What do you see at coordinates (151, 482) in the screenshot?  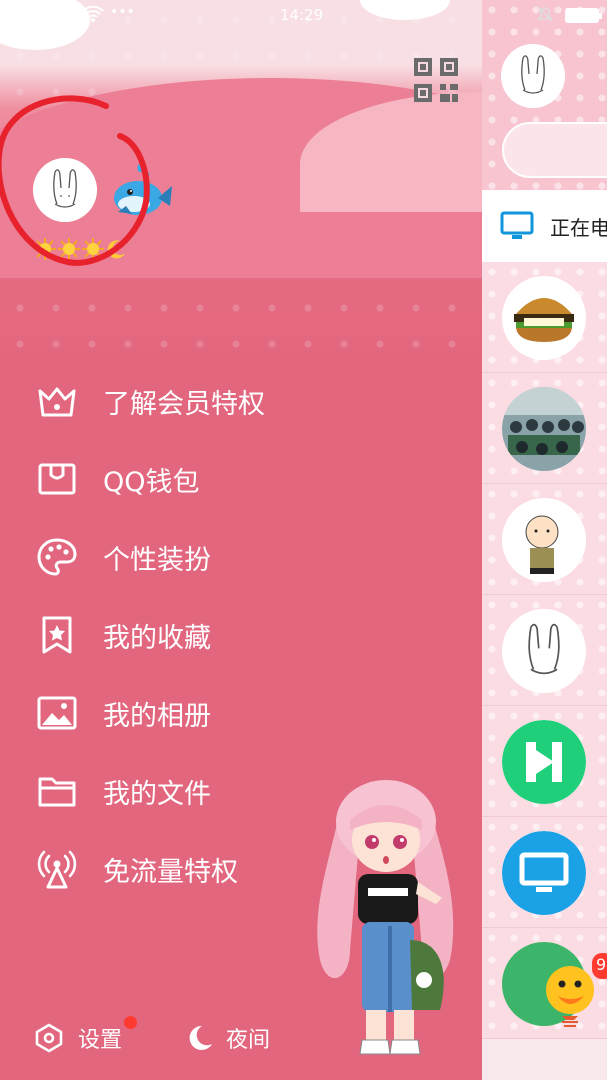 I see `menu-item-label: QQ钱包` at bounding box center [151, 482].